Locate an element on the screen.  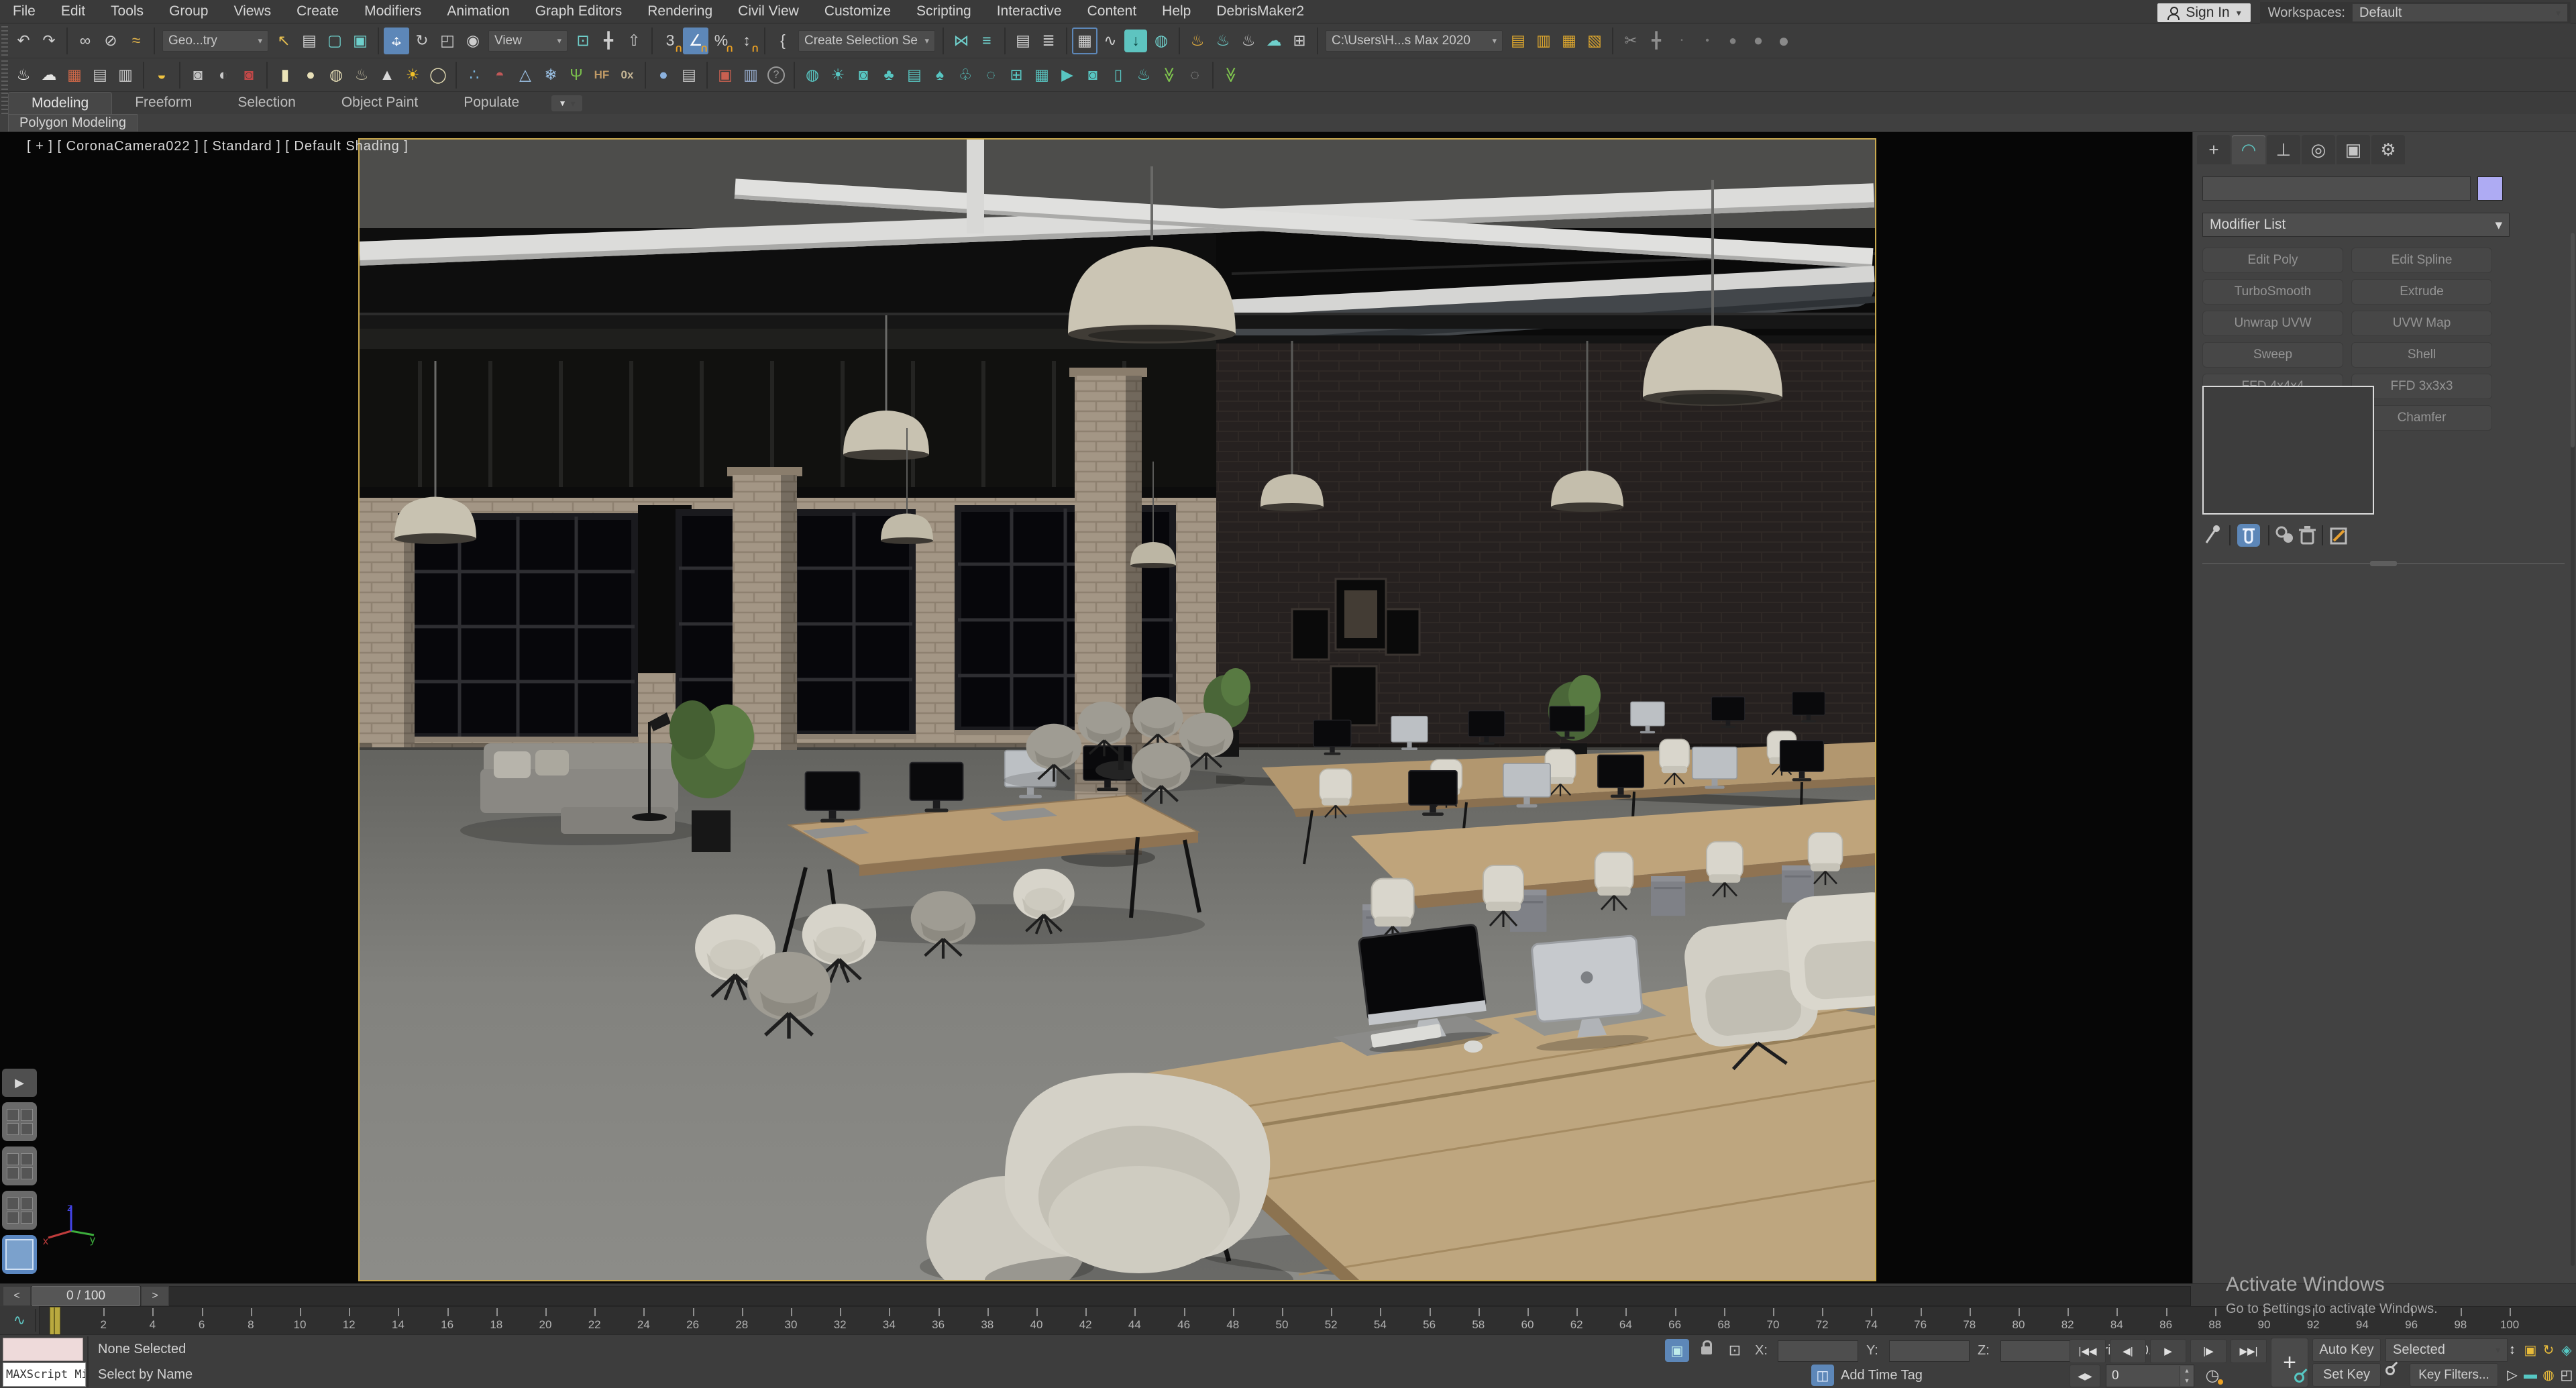
key-mode-toggle: ◀▶ is located at coordinates (2085, 1376).